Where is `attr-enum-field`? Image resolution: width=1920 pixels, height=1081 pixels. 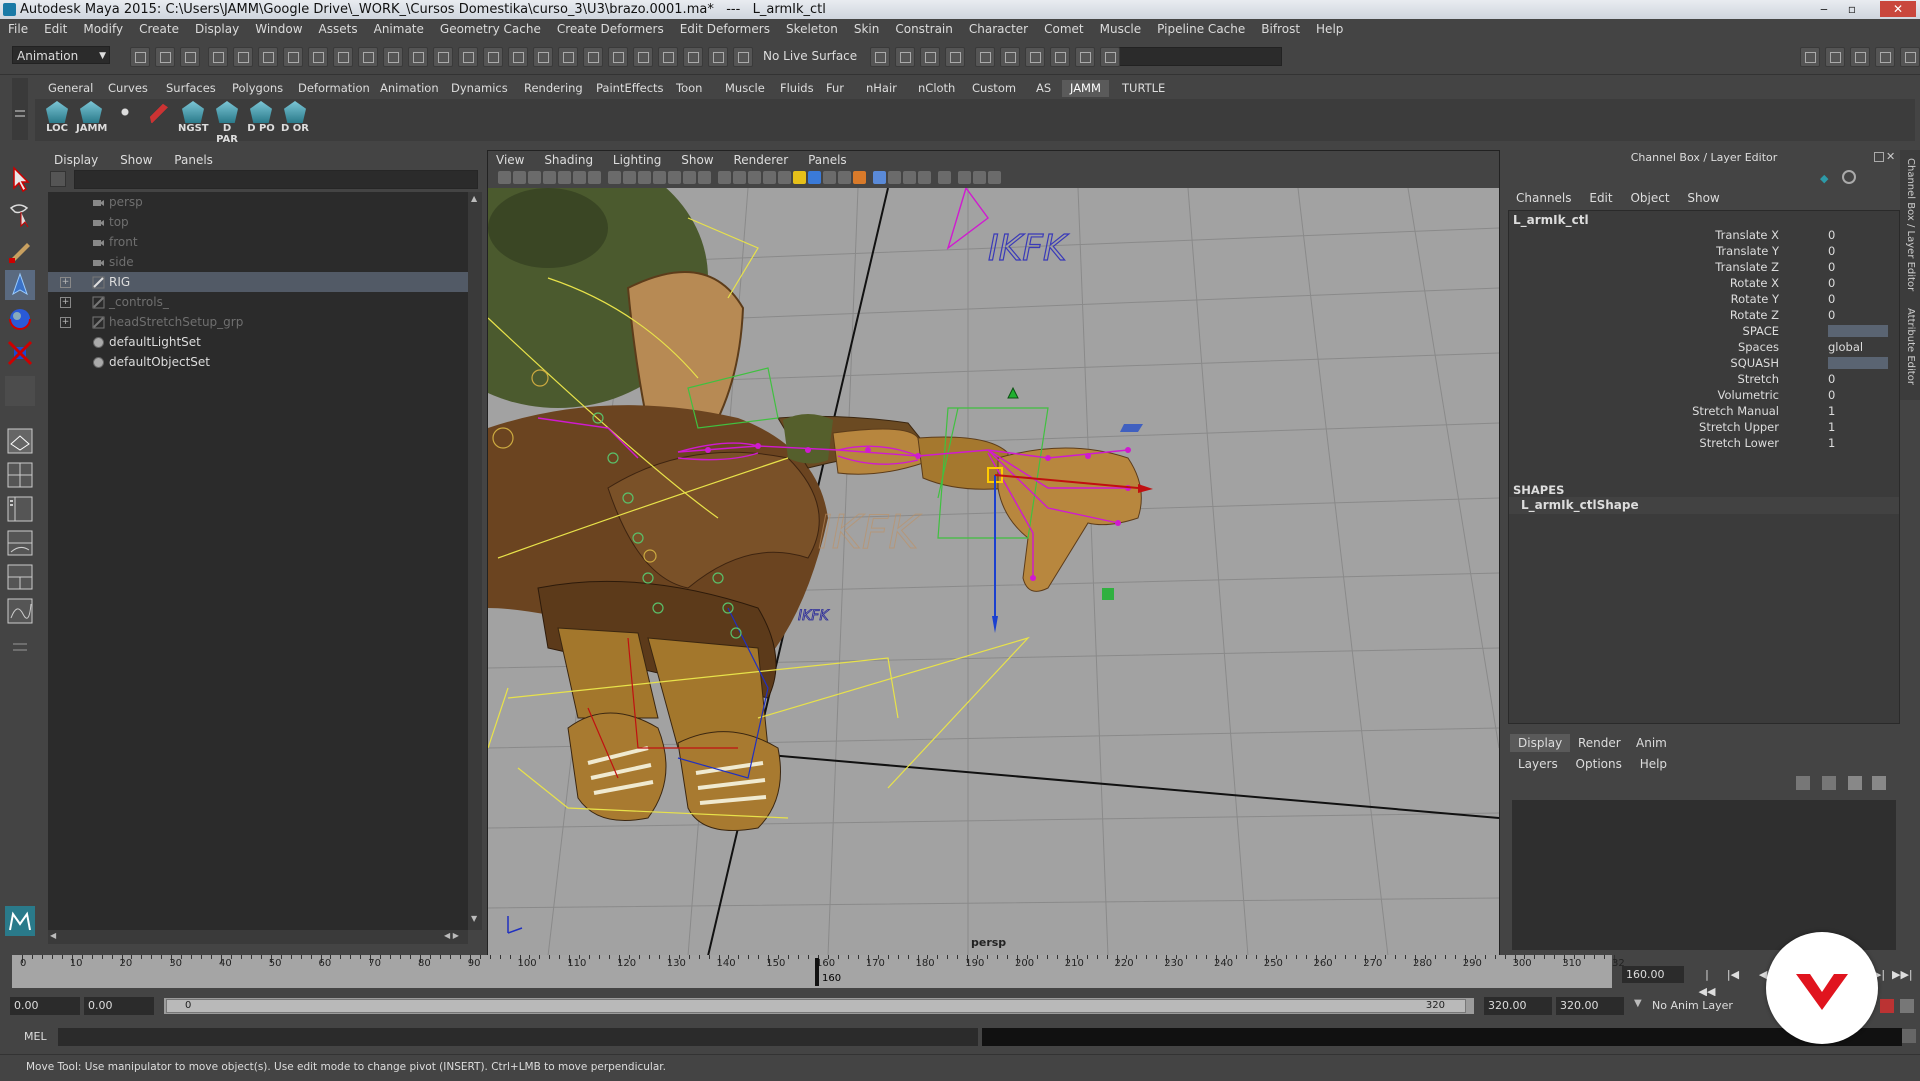 attr-enum-field is located at coordinates (1858, 331).